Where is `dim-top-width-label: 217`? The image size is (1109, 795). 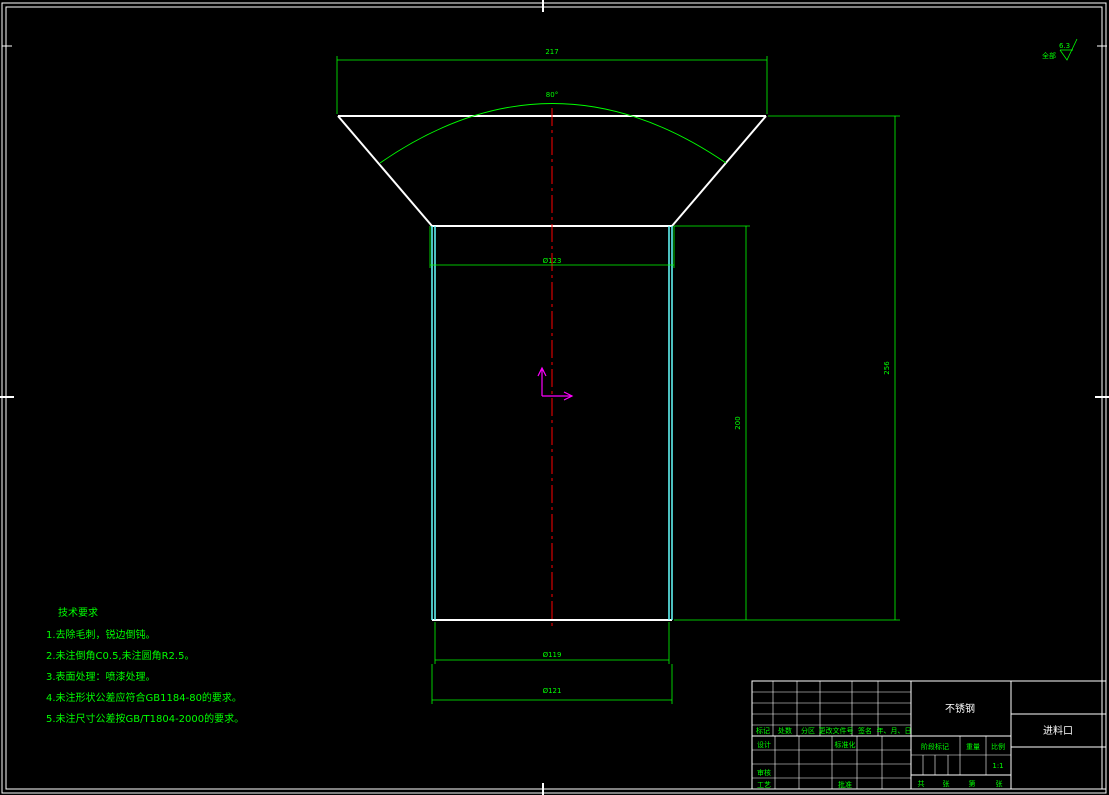 dim-top-width-label: 217 is located at coordinates (551, 52).